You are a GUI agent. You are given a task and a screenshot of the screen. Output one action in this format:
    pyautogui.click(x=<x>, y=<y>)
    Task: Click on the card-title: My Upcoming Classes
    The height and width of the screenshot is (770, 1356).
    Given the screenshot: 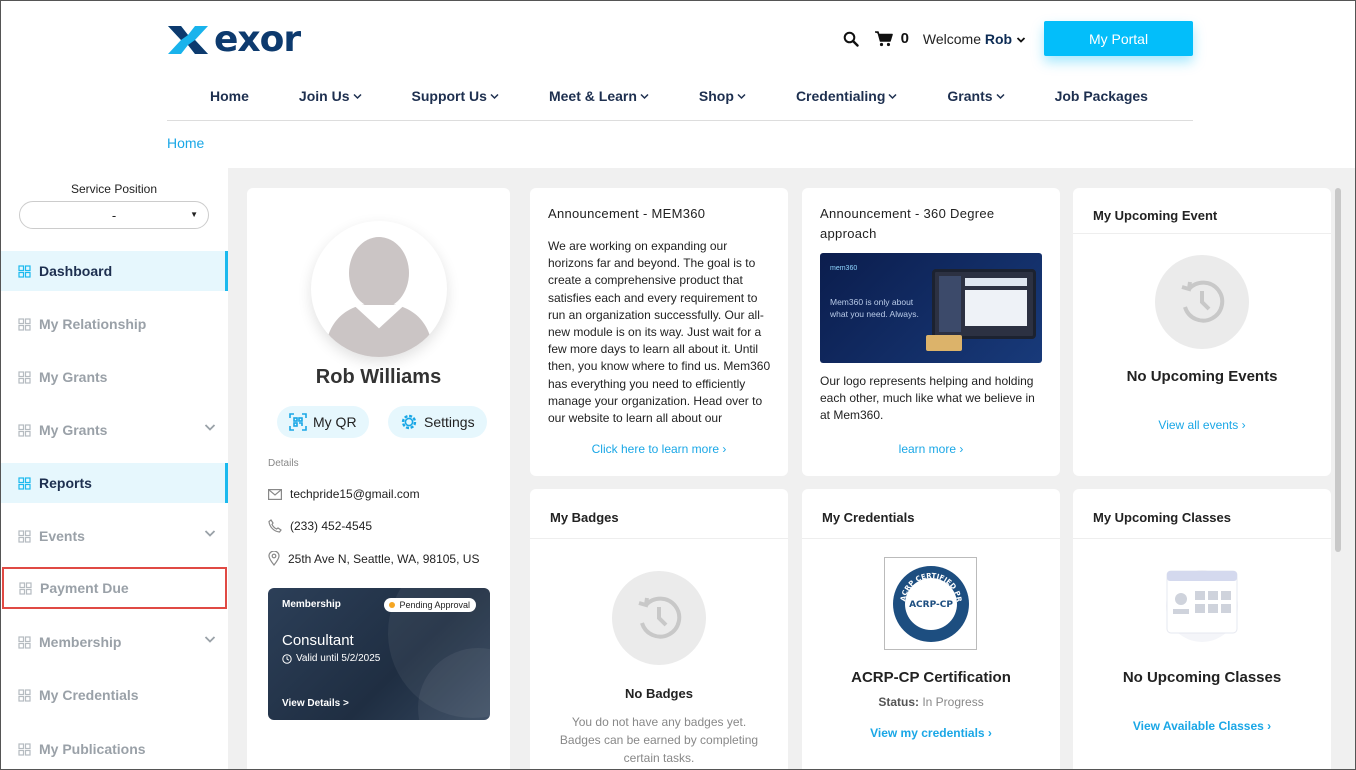 What is the action you would take?
    pyautogui.click(x=1162, y=517)
    